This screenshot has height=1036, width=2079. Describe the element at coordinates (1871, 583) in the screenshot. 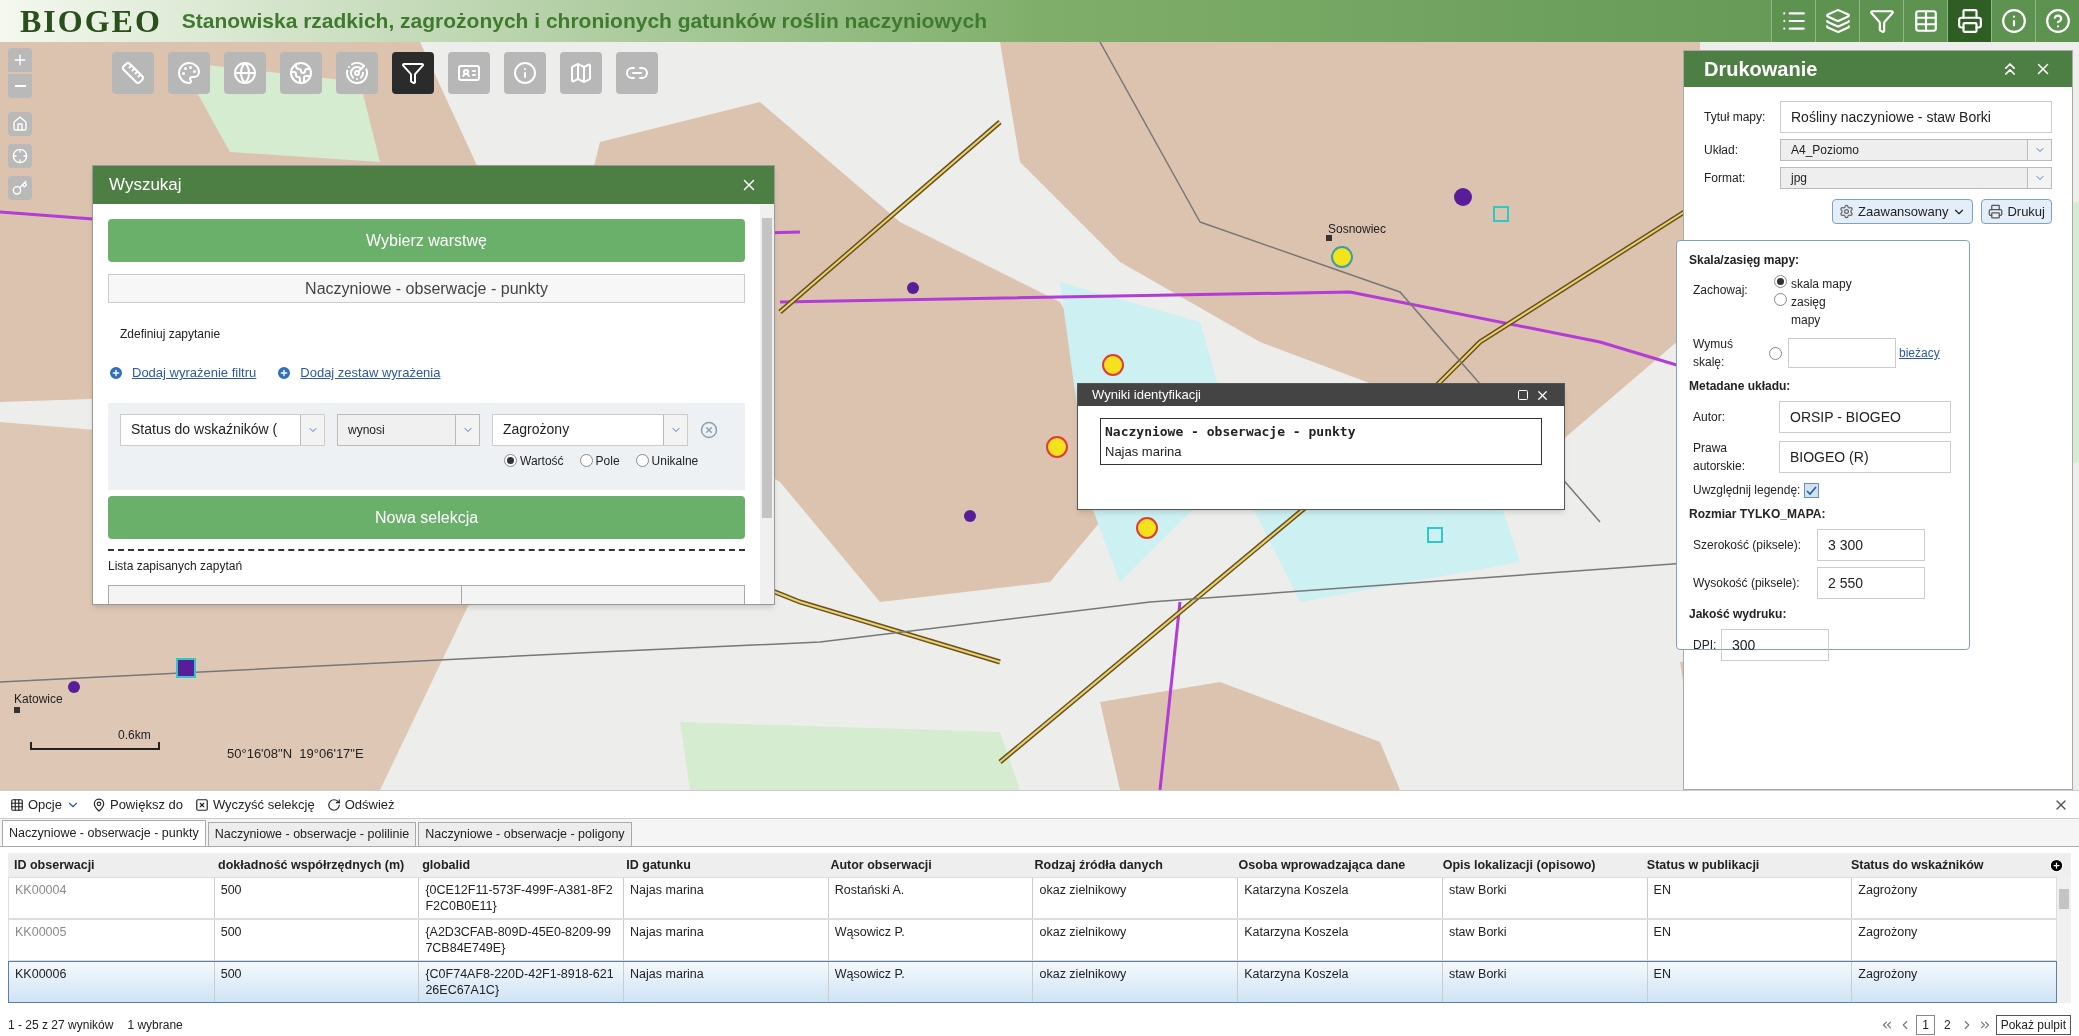

I see `input-field: 2 550` at that location.